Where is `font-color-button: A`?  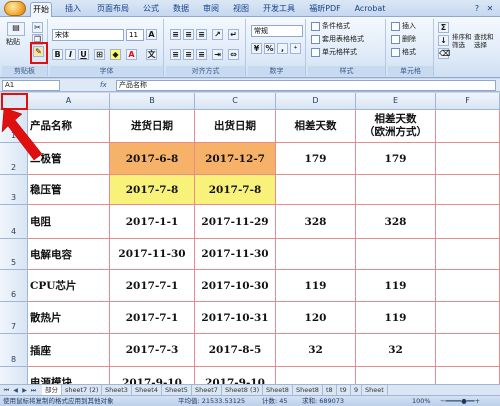
font-color-button: A is located at coordinates (131, 54).